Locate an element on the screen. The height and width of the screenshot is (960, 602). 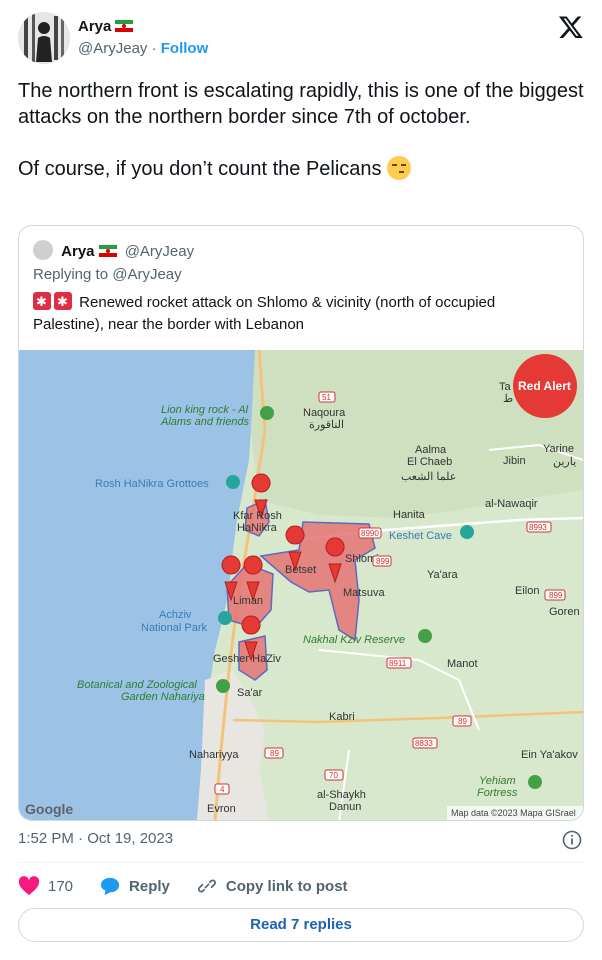
map-label: Yehiam is located at coordinates (497, 781).